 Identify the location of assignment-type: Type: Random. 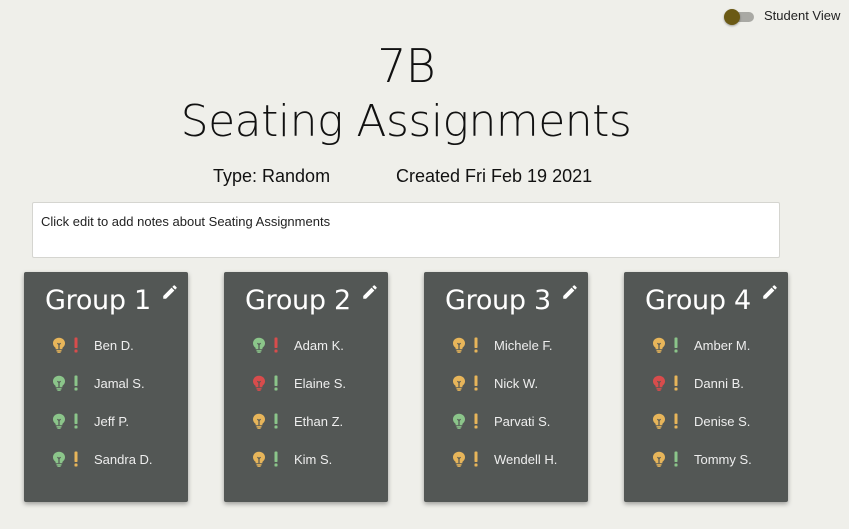
(272, 176).